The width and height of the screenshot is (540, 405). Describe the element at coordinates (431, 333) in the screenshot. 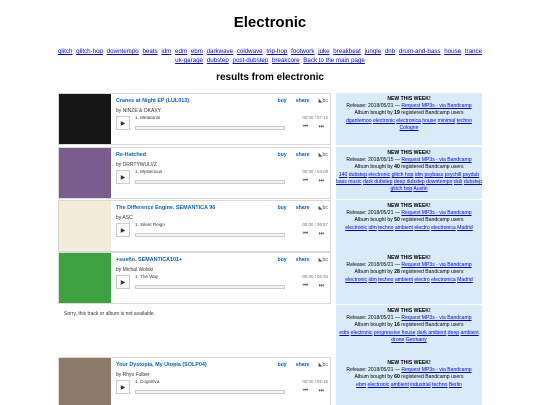

I see `album-tag-link: dark ambient` at that location.